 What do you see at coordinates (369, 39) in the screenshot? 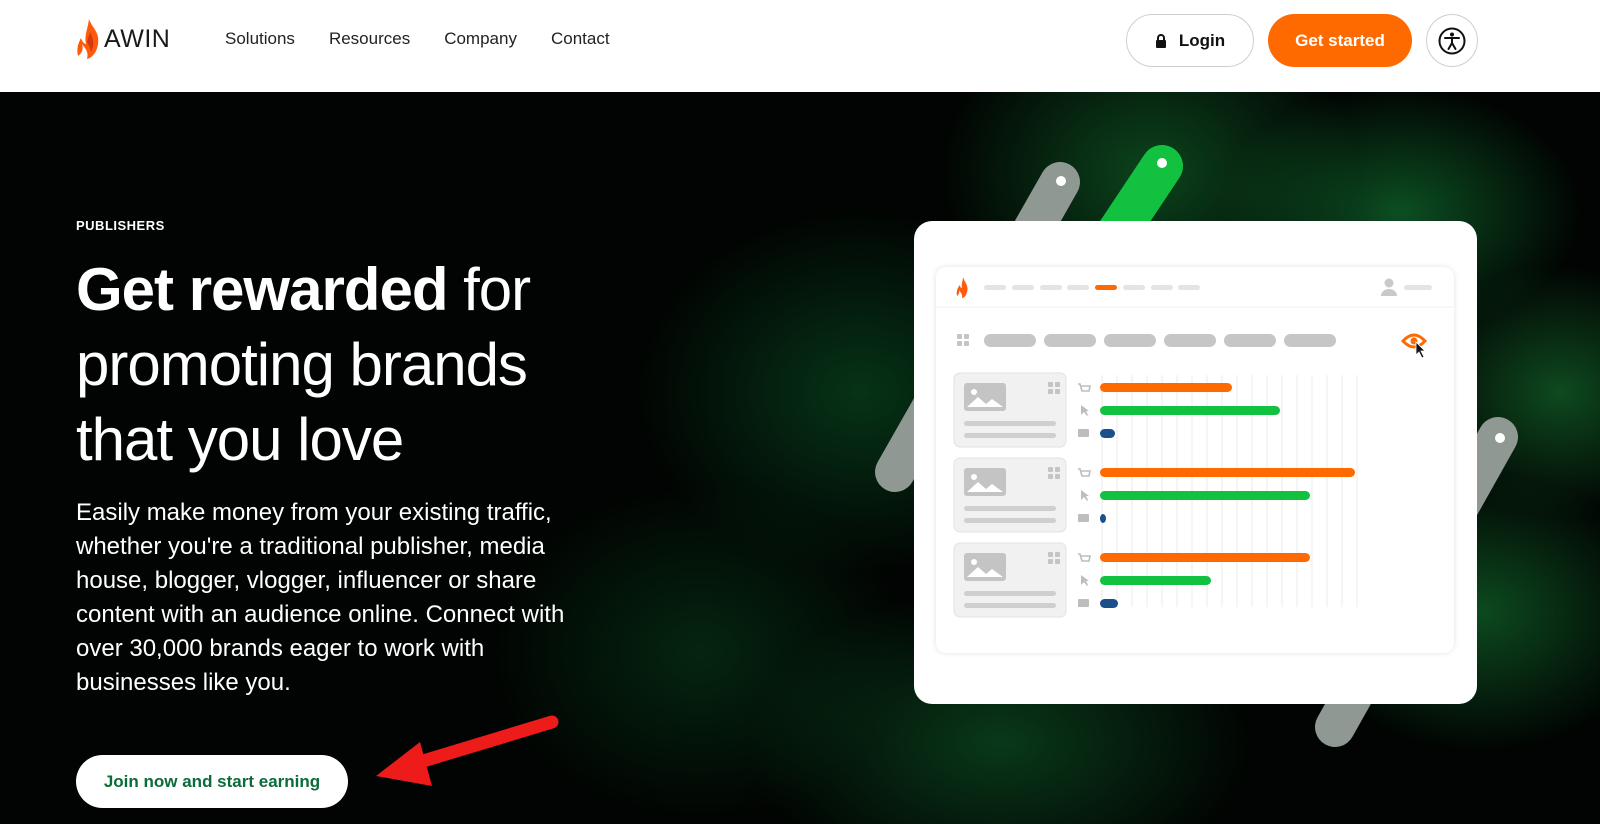
I see `nav-resources: Resources` at bounding box center [369, 39].